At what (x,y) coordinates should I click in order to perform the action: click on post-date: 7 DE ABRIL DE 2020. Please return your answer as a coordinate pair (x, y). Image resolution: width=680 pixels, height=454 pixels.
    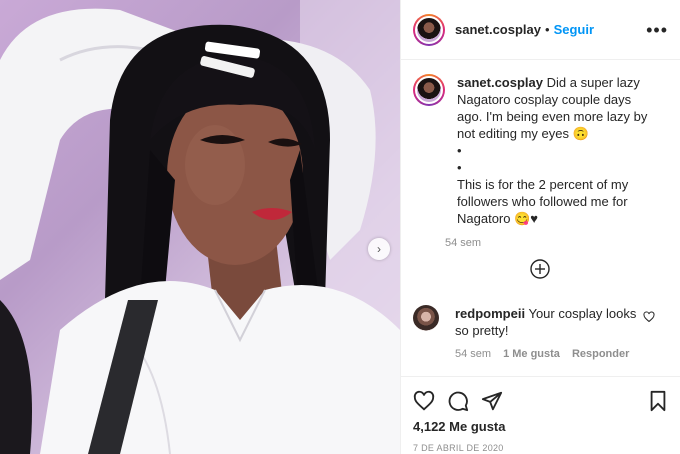
    Looking at the image, I should click on (458, 448).